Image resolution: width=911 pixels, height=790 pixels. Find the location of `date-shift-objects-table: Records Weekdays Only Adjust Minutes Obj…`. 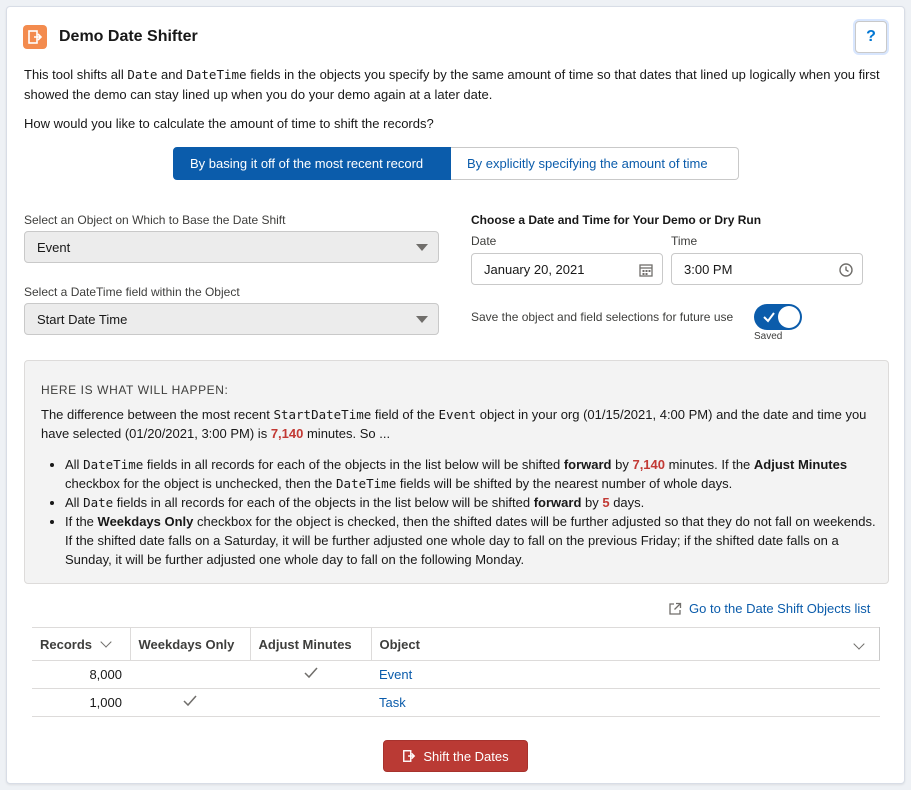

date-shift-objects-table: Records Weekdays Only Adjust Minutes Obj… is located at coordinates (456, 672).